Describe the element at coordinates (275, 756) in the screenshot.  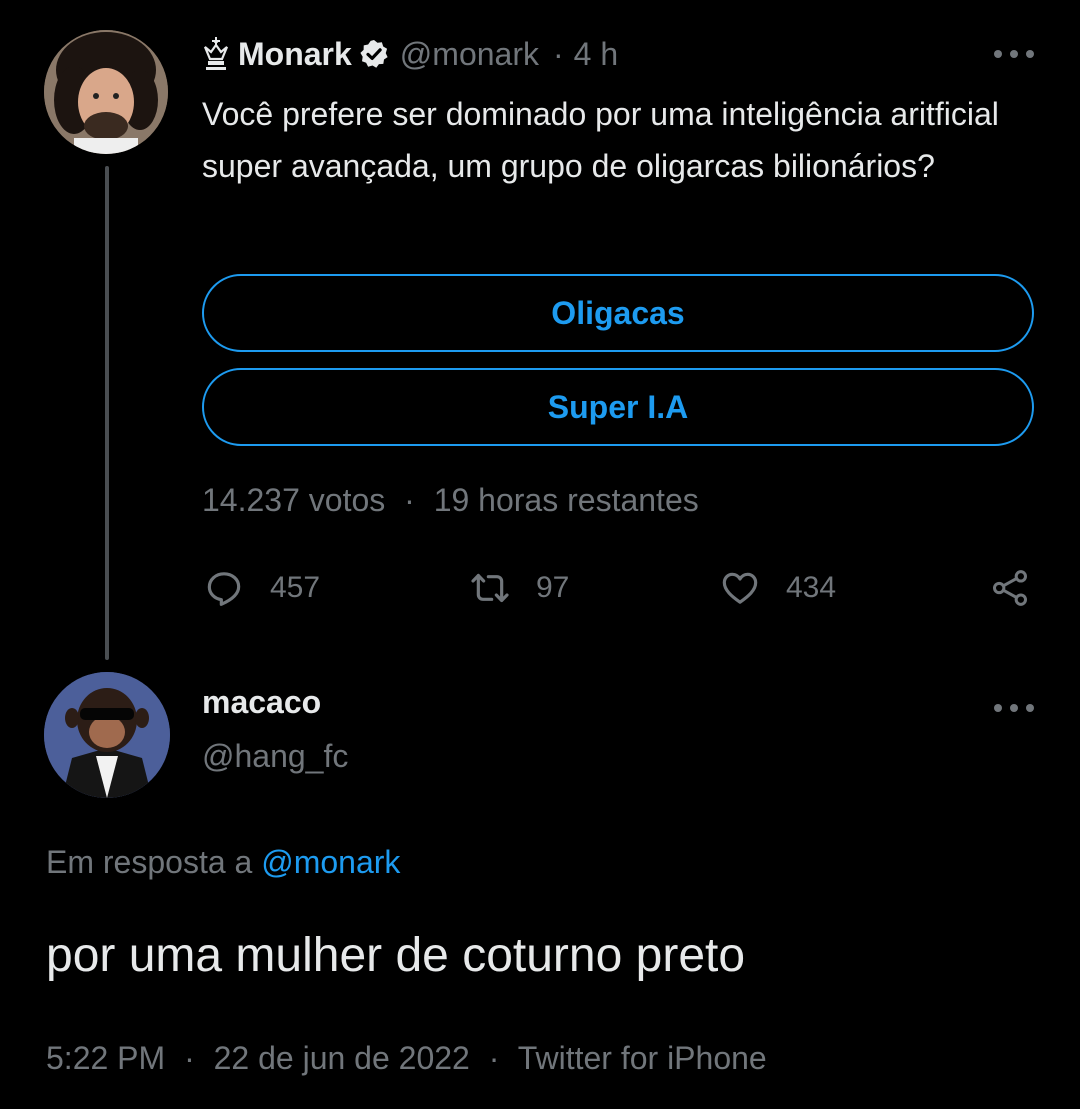
I see `reply-handle: @hang_fc` at that location.